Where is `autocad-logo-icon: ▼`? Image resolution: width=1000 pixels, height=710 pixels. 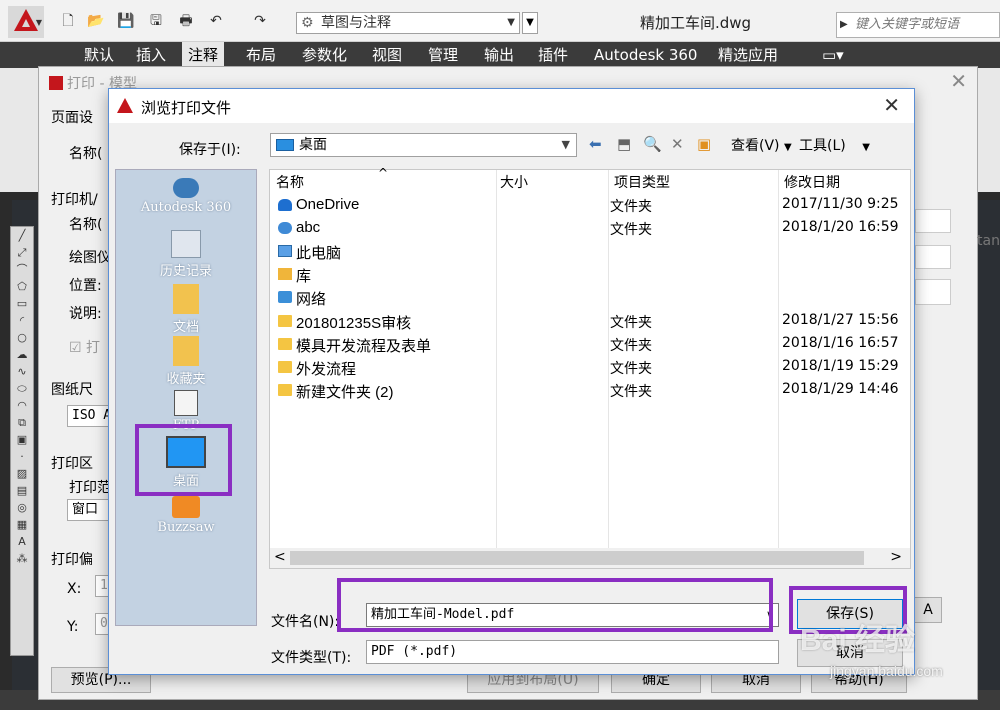 autocad-logo-icon: ▼ is located at coordinates (26, 22).